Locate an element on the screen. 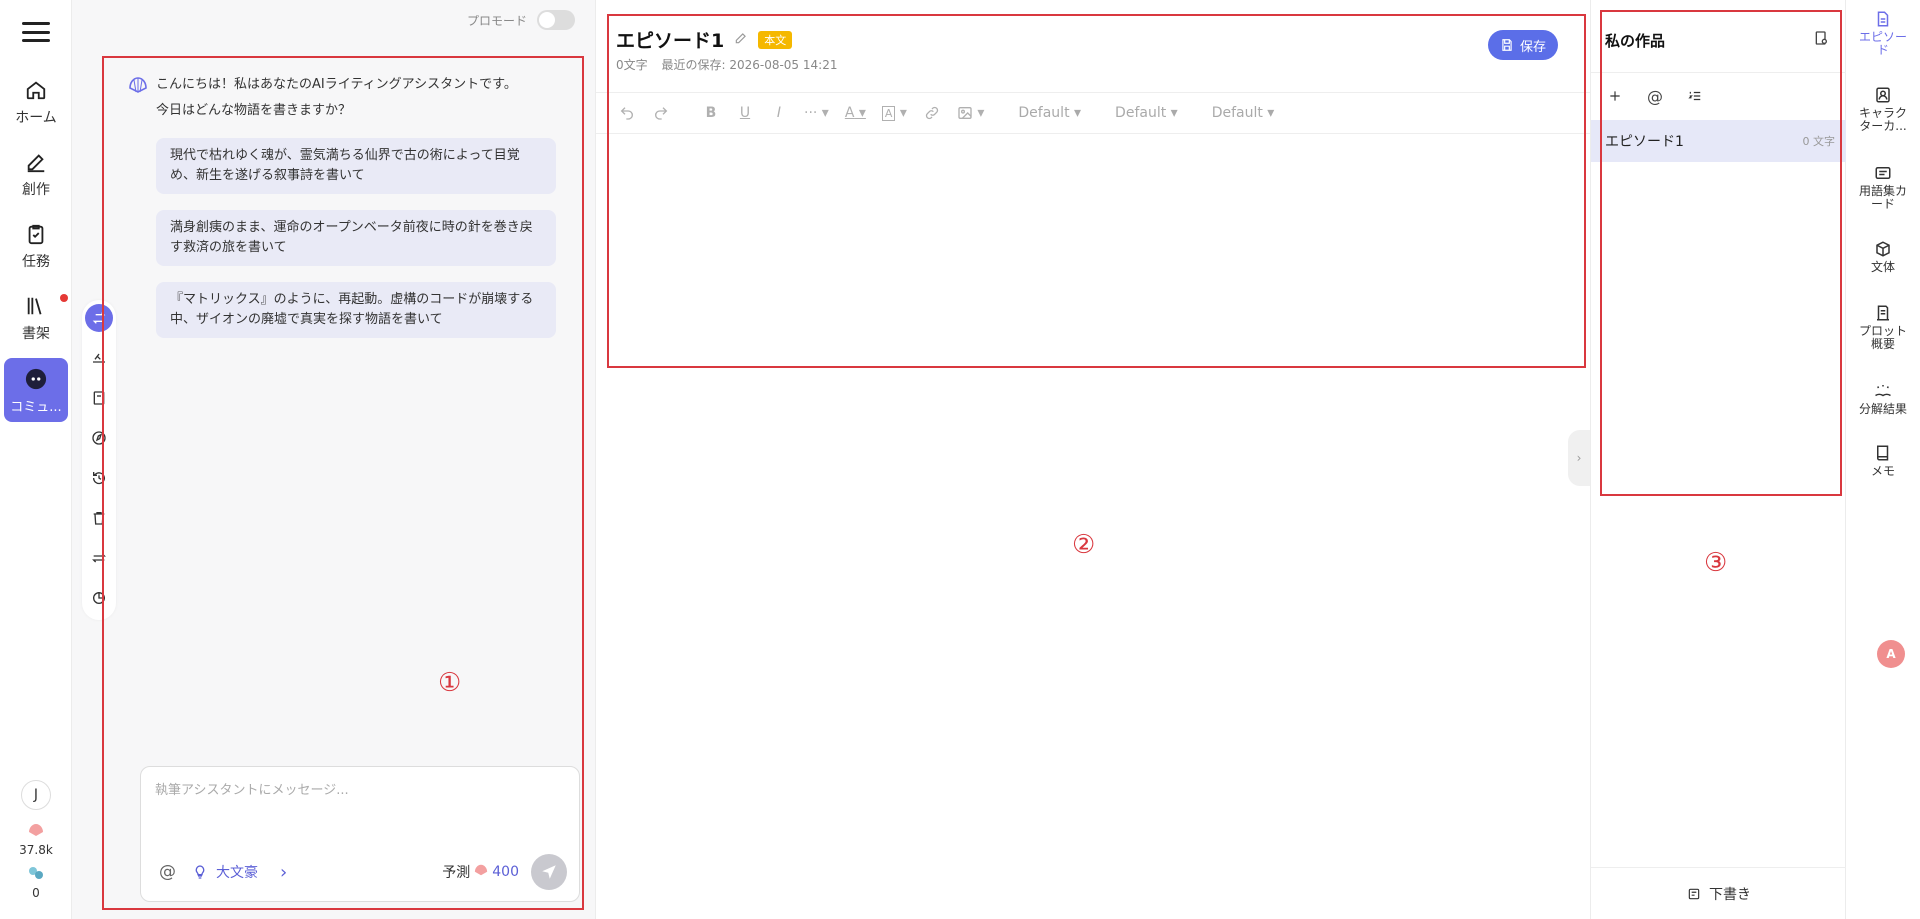 The height and width of the screenshot is (919, 1920). line-height-select: Default ▾ is located at coordinates (1243, 113).